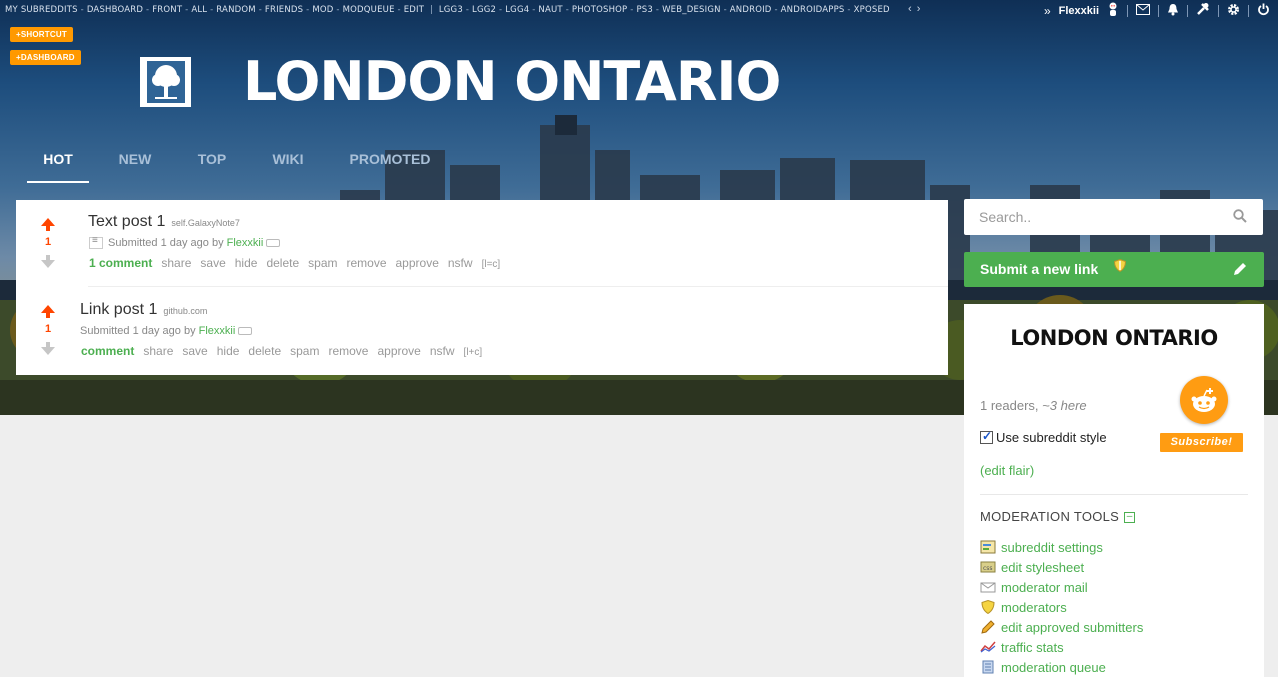 The width and height of the screenshot is (1278, 677). What do you see at coordinates (600, 10) in the screenshot?
I see `sr-photoshop: PHOTOSHOP` at bounding box center [600, 10].